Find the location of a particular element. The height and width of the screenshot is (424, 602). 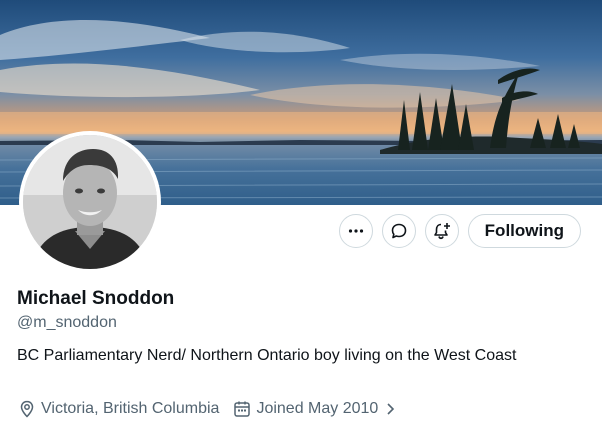

following-button: Following is located at coordinates (524, 231).